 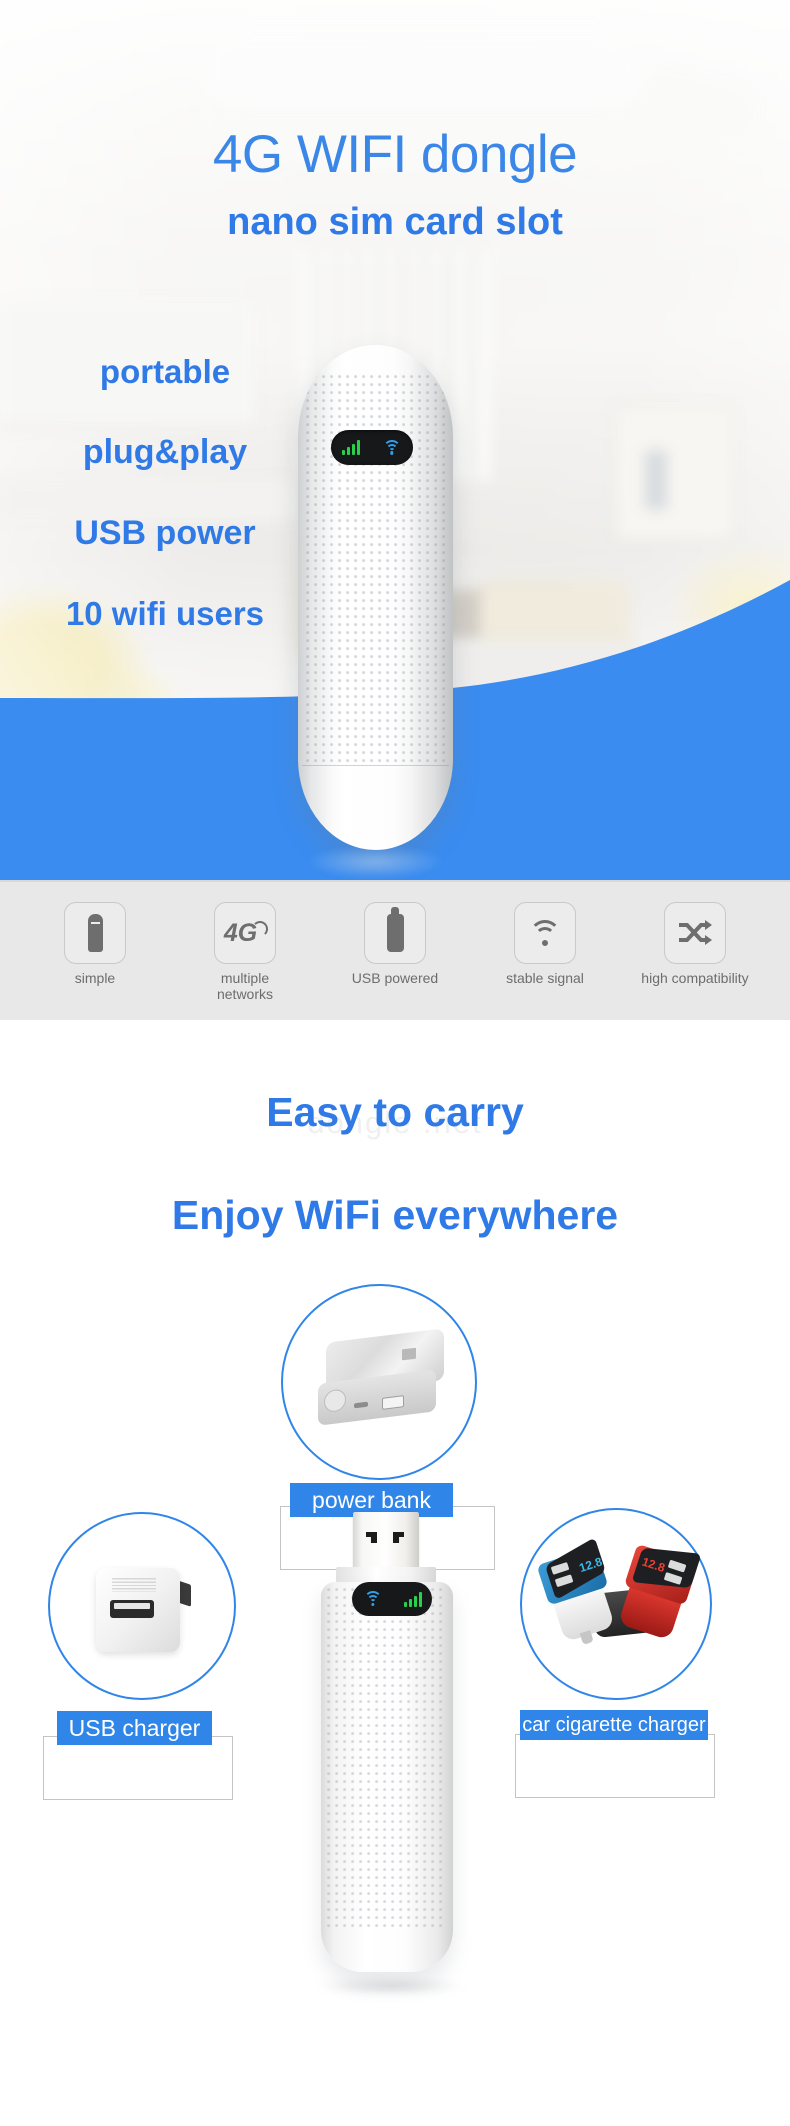 I want to click on car-charger-label-frame, so click(x=615, y=1766).